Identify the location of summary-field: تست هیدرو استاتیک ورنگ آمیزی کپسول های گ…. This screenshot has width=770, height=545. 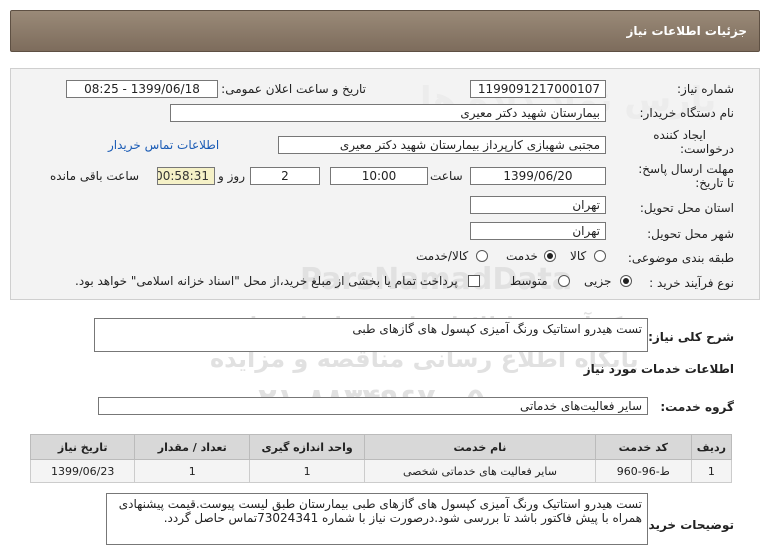
(371, 335).